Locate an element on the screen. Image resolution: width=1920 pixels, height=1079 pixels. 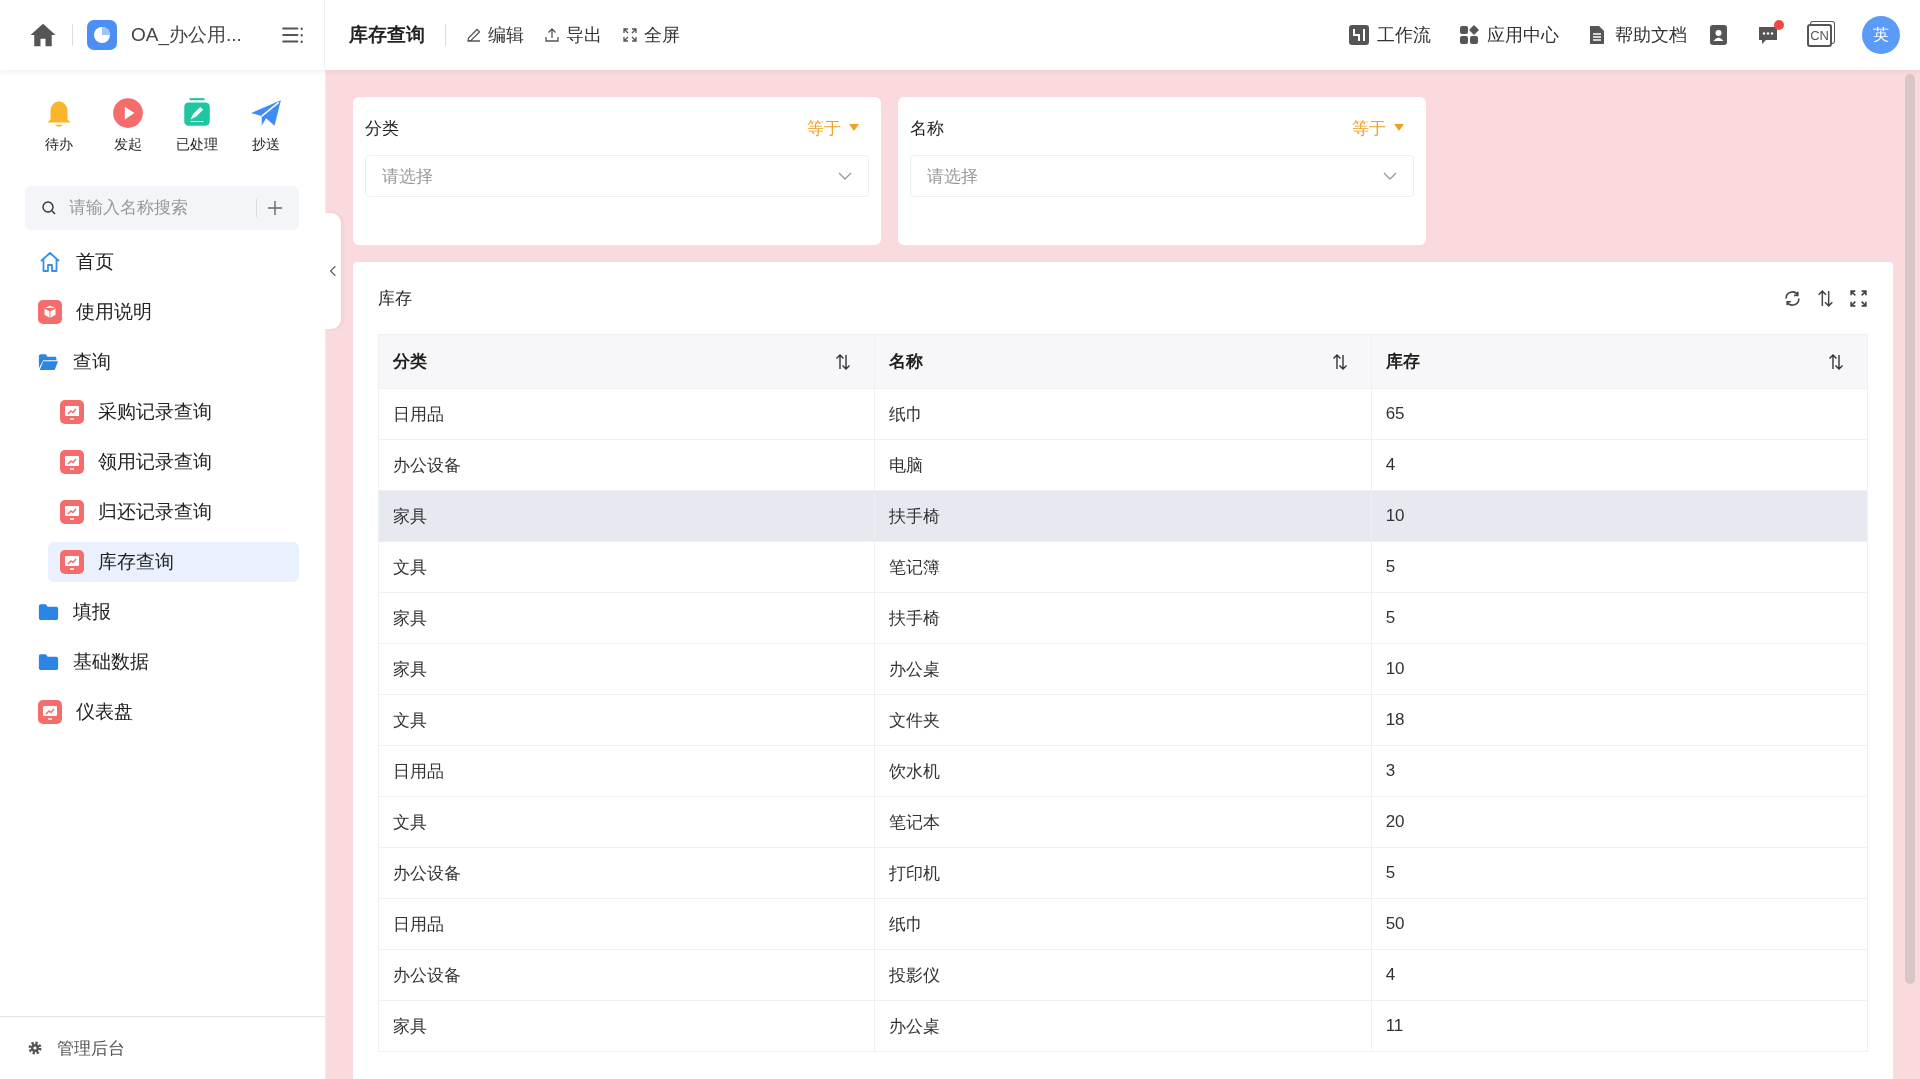
admin-link: 管理后台 is located at coordinates (76, 1048).